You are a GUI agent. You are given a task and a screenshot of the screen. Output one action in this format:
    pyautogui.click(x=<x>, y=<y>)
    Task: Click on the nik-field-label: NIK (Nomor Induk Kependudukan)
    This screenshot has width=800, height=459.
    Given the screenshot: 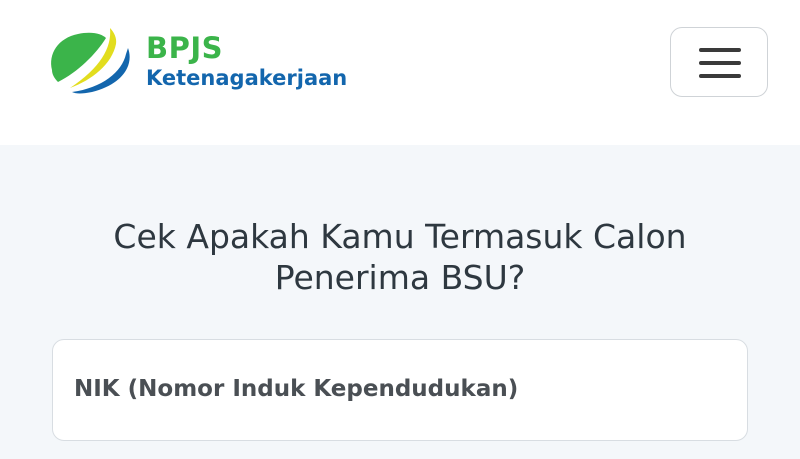 What is the action you would take?
    pyautogui.click(x=296, y=389)
    